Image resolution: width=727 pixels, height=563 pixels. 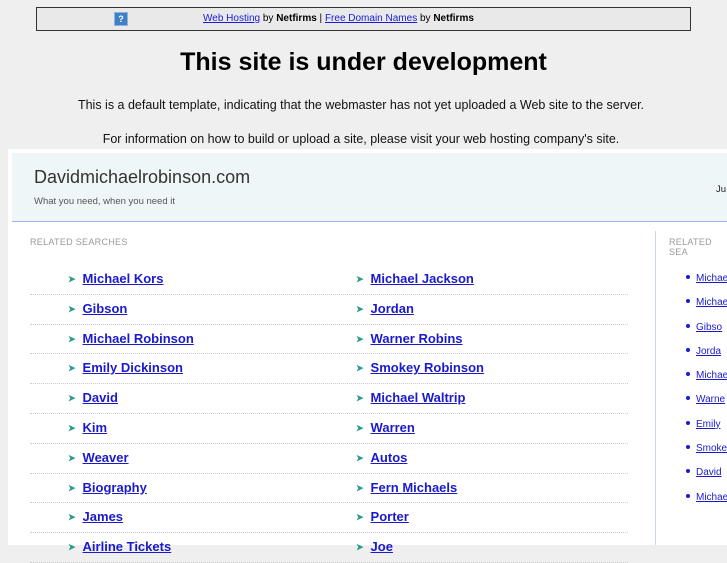 I want to click on related-search-link: ➤ Emily Dickinson, so click(x=125, y=367).